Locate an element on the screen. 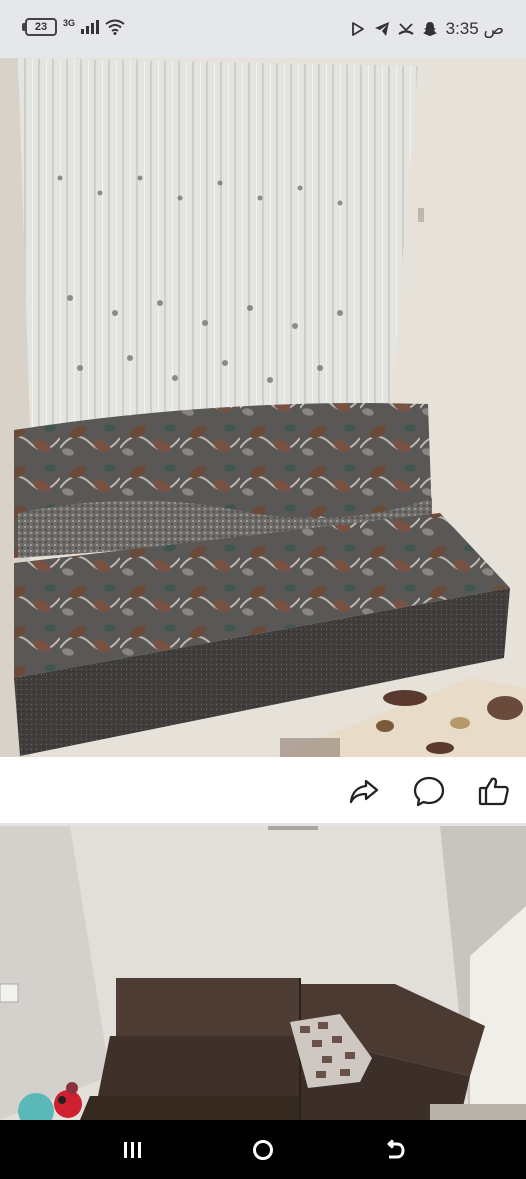 The height and width of the screenshot is (1179, 526). battery-icon: 23 is located at coordinates (39, 27).